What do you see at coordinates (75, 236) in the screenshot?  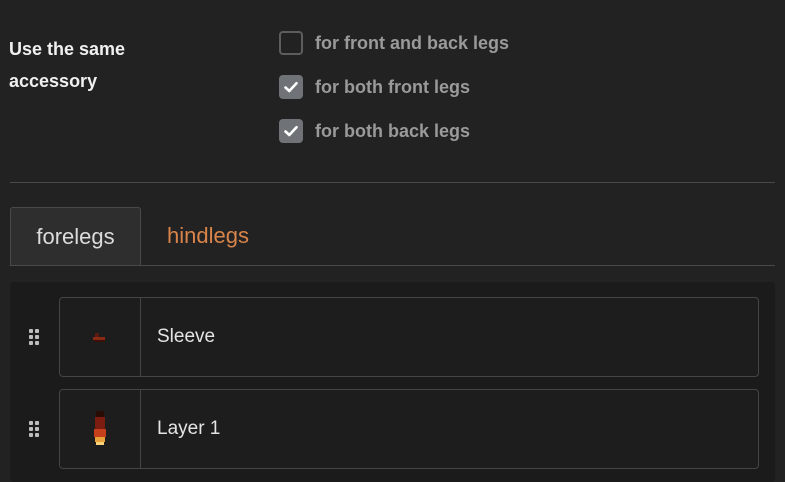 I see `tab-forelegs: forelegs` at bounding box center [75, 236].